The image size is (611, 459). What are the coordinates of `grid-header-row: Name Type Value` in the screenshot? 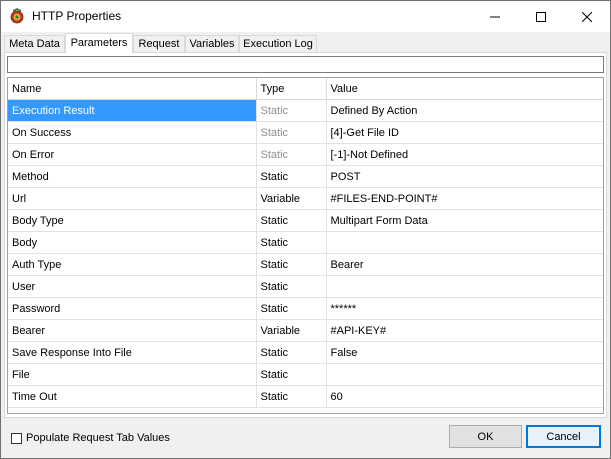 It's located at (305, 89).